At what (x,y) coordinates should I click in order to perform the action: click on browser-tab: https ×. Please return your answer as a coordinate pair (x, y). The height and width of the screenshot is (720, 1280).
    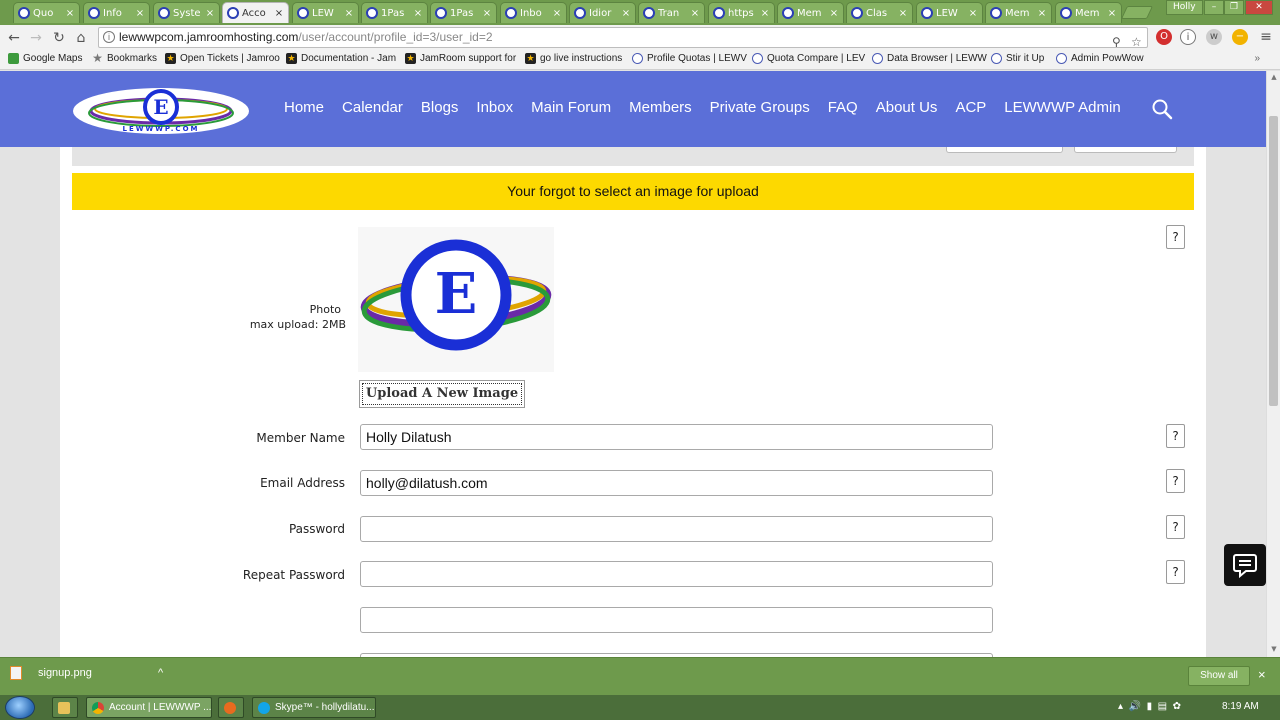
    Looking at the image, I should click on (741, 12).